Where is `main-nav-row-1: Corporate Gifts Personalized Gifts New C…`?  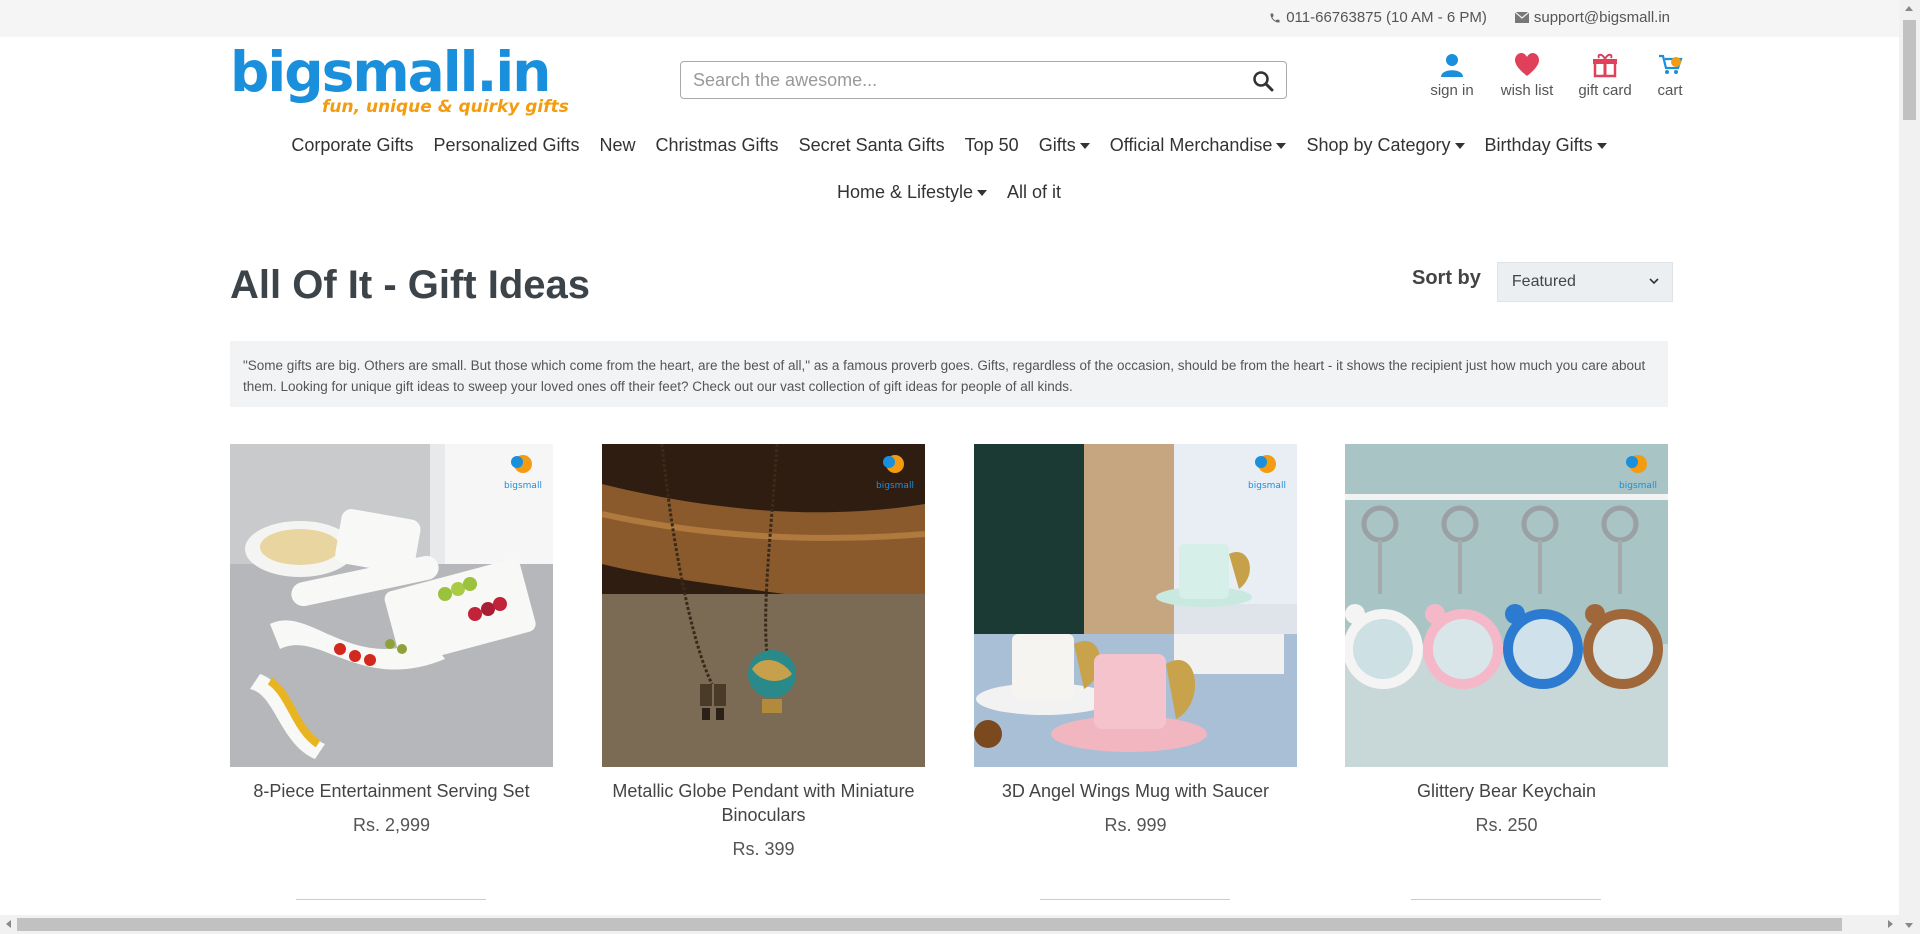
main-nav-row-1: Corporate Gifts Personalized Gifts New C… is located at coordinates (949, 145).